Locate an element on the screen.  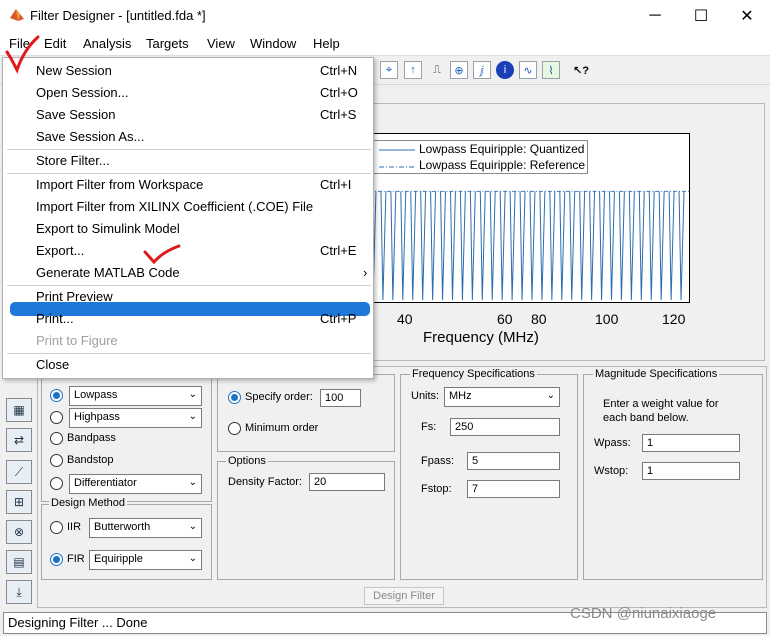
legend-quantized: Lowpass Equiripple: Quantized is located at coordinates (502, 149).